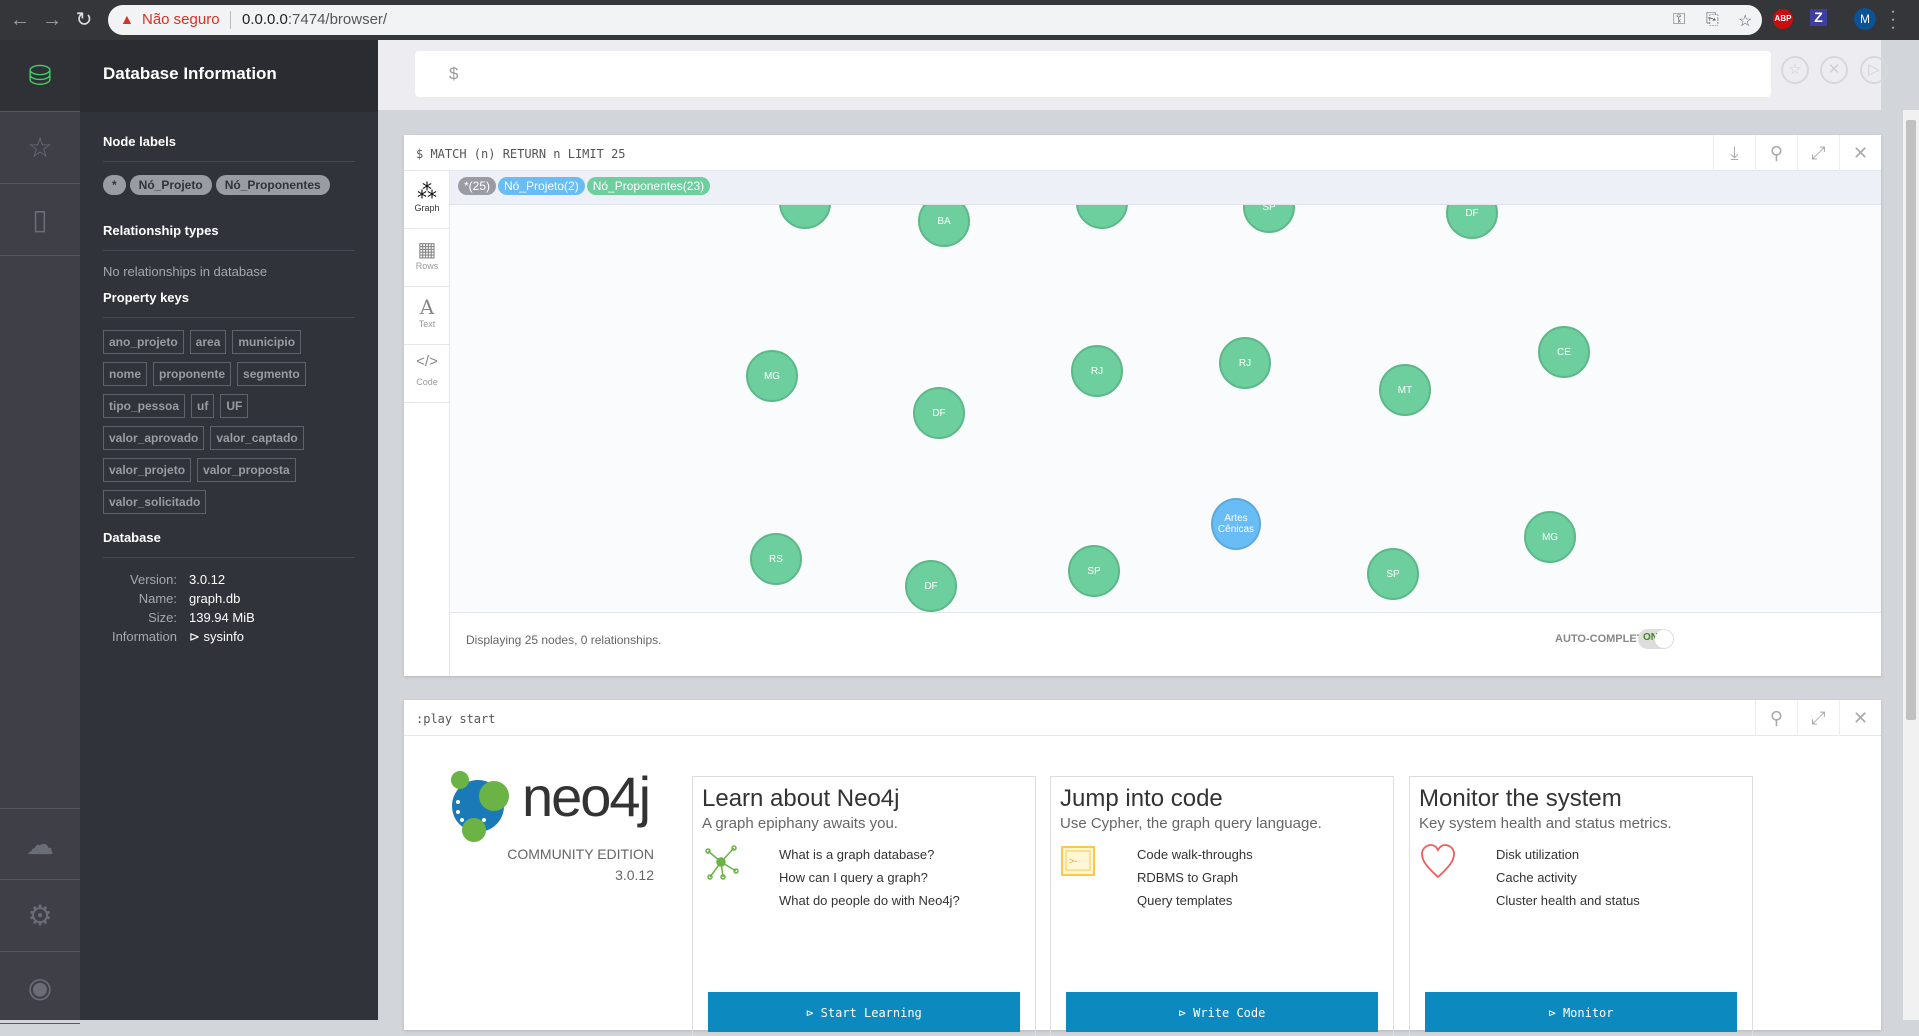  I want to click on tab-code: </> Code, so click(427, 374).